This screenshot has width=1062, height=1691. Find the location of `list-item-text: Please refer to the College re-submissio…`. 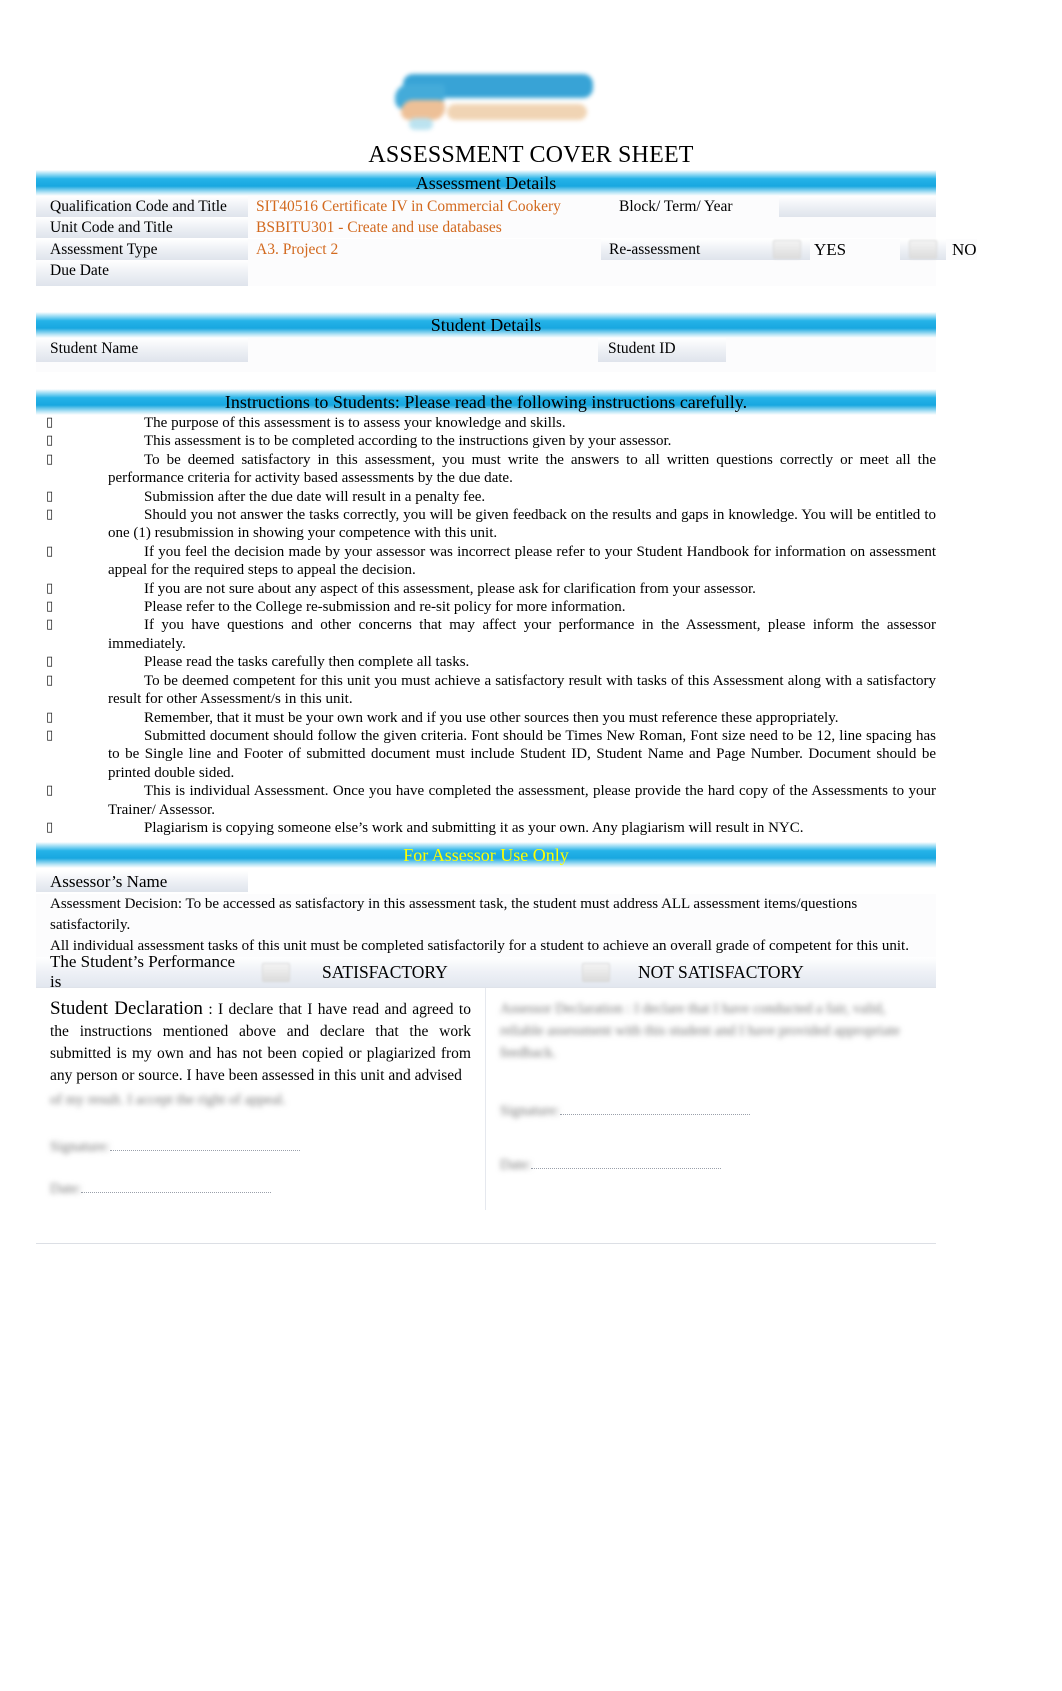

list-item-text: Please refer to the College re-submissio… is located at coordinates (385, 607).